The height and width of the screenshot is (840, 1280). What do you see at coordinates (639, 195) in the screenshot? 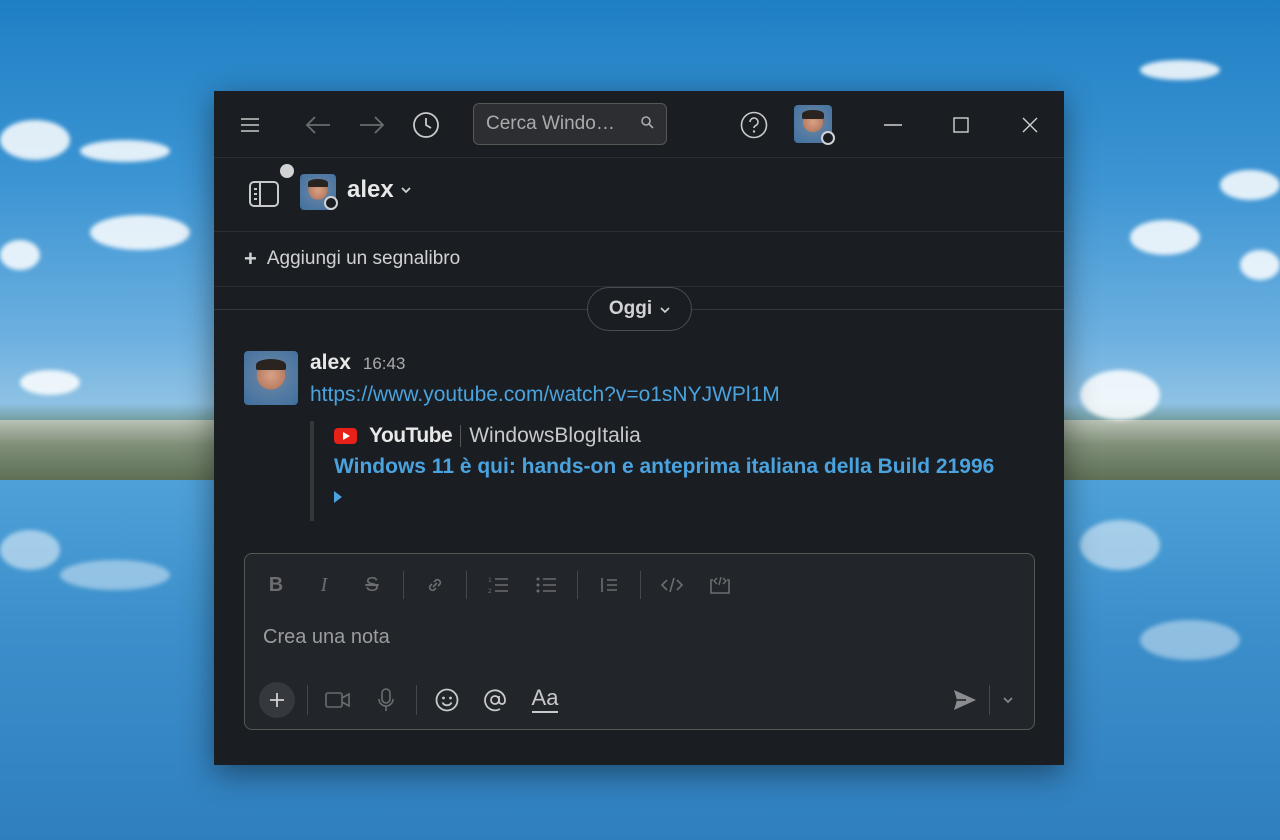
I see `channel-header: alex` at bounding box center [639, 195].